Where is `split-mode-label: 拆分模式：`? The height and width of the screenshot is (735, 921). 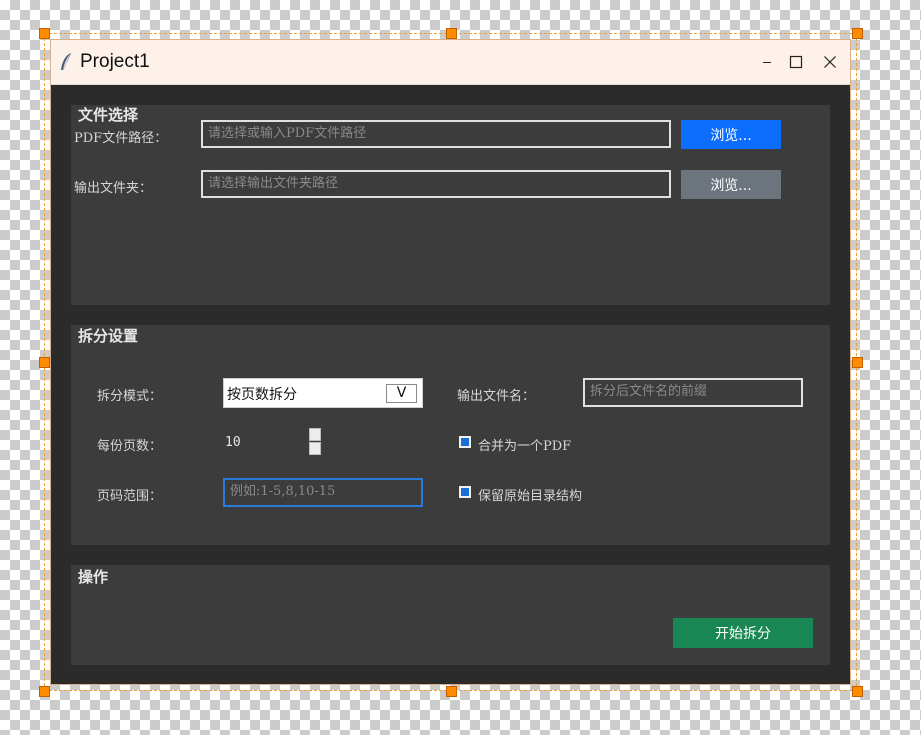 split-mode-label: 拆分模式： is located at coordinates (130, 396).